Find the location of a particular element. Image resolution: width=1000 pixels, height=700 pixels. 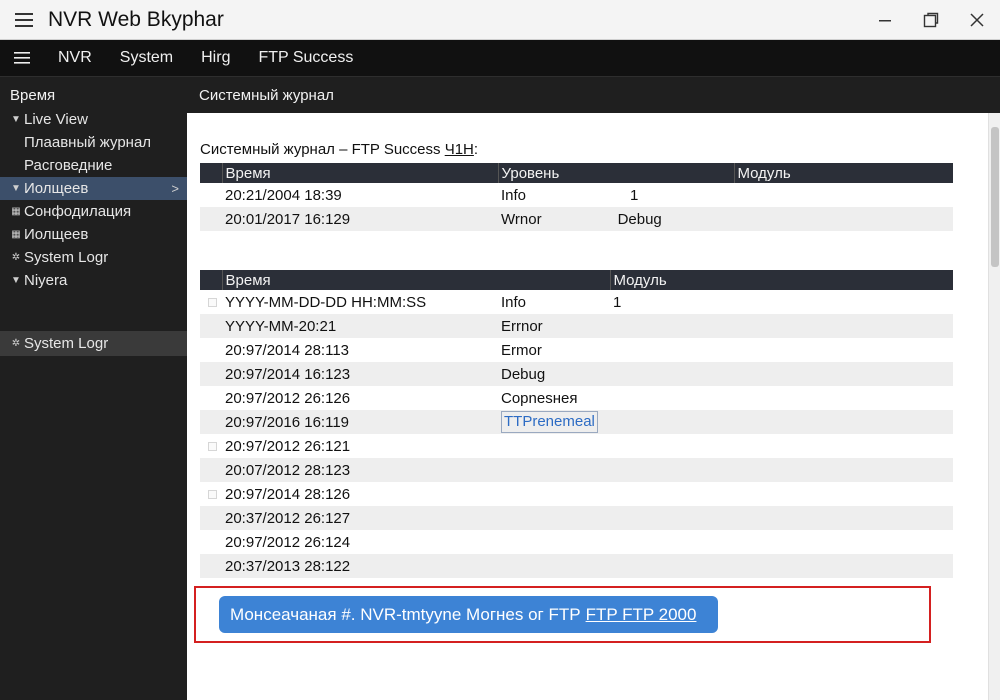

cell-time: 20:37/2013 28:122 is located at coordinates (360, 566).